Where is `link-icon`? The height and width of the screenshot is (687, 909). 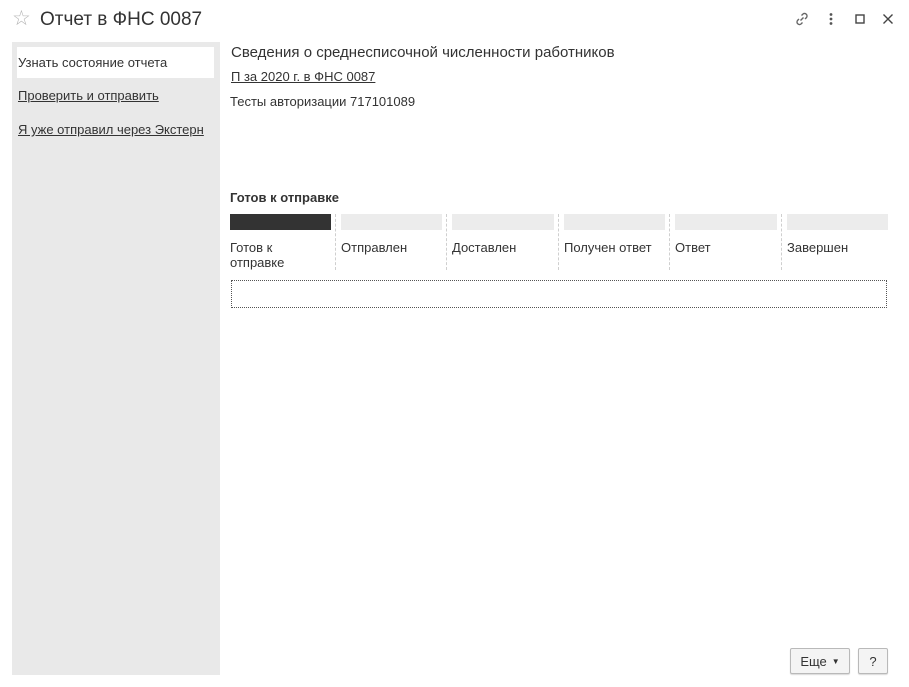
link-icon is located at coordinates (802, 19).